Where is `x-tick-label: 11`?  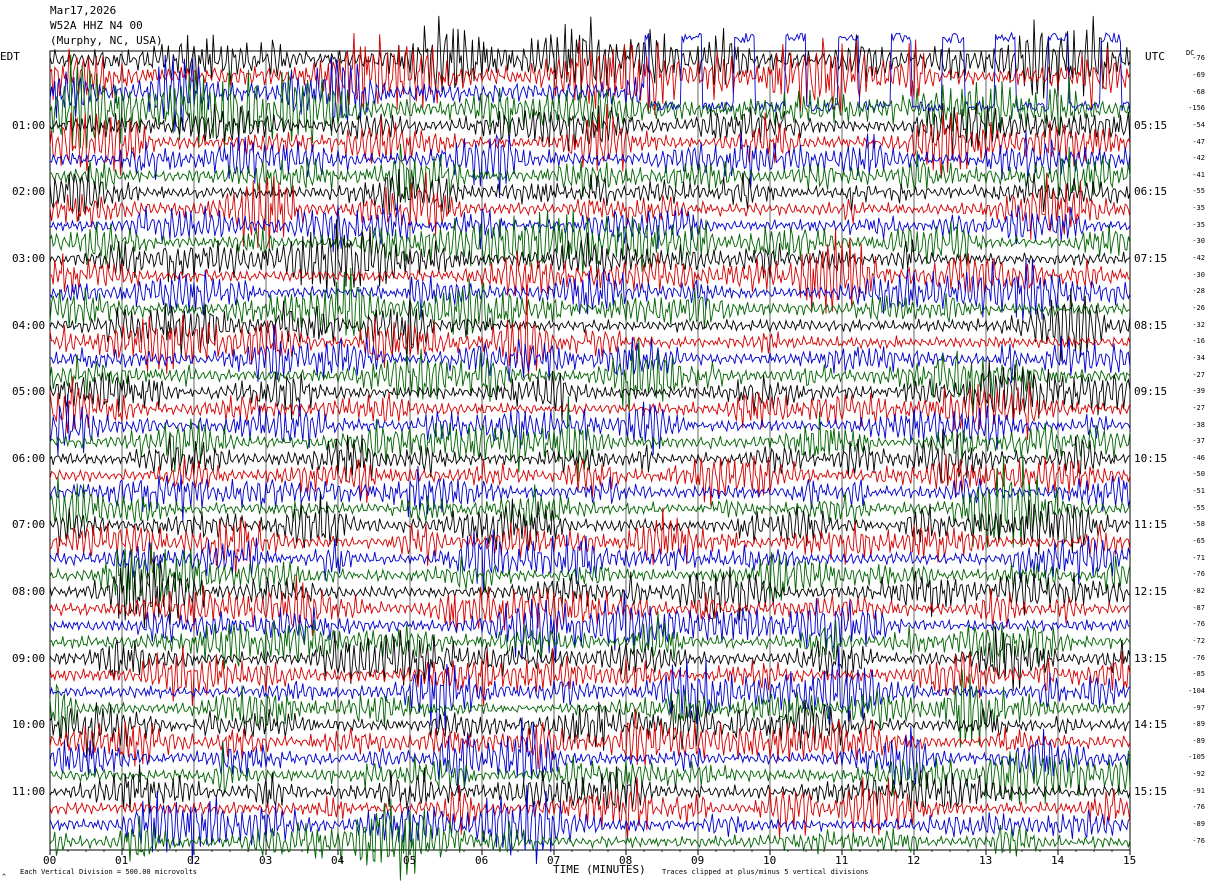
x-tick-label: 11 is located at coordinates (842, 860).